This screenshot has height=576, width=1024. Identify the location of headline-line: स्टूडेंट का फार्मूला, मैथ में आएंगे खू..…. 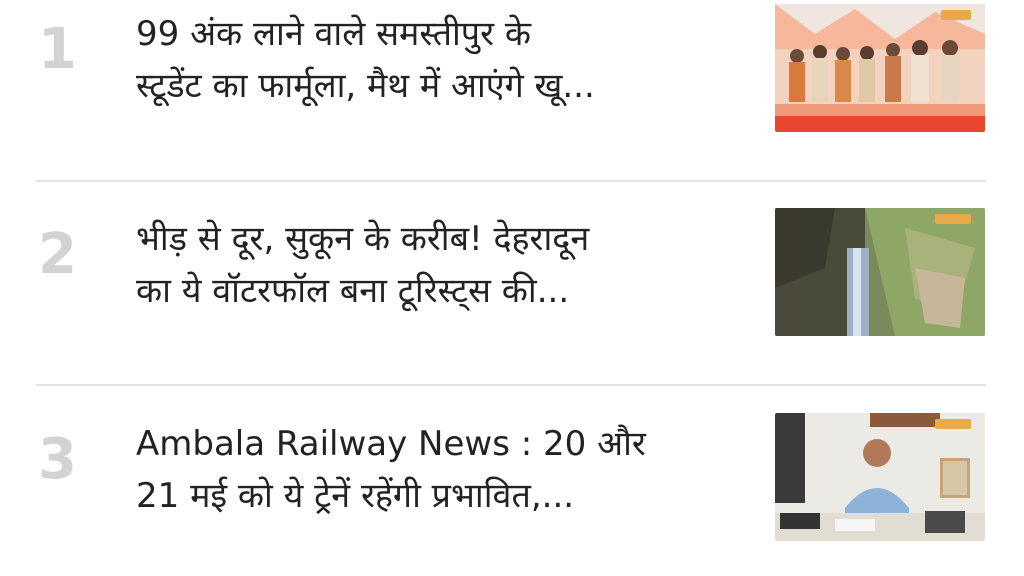
(365, 86).